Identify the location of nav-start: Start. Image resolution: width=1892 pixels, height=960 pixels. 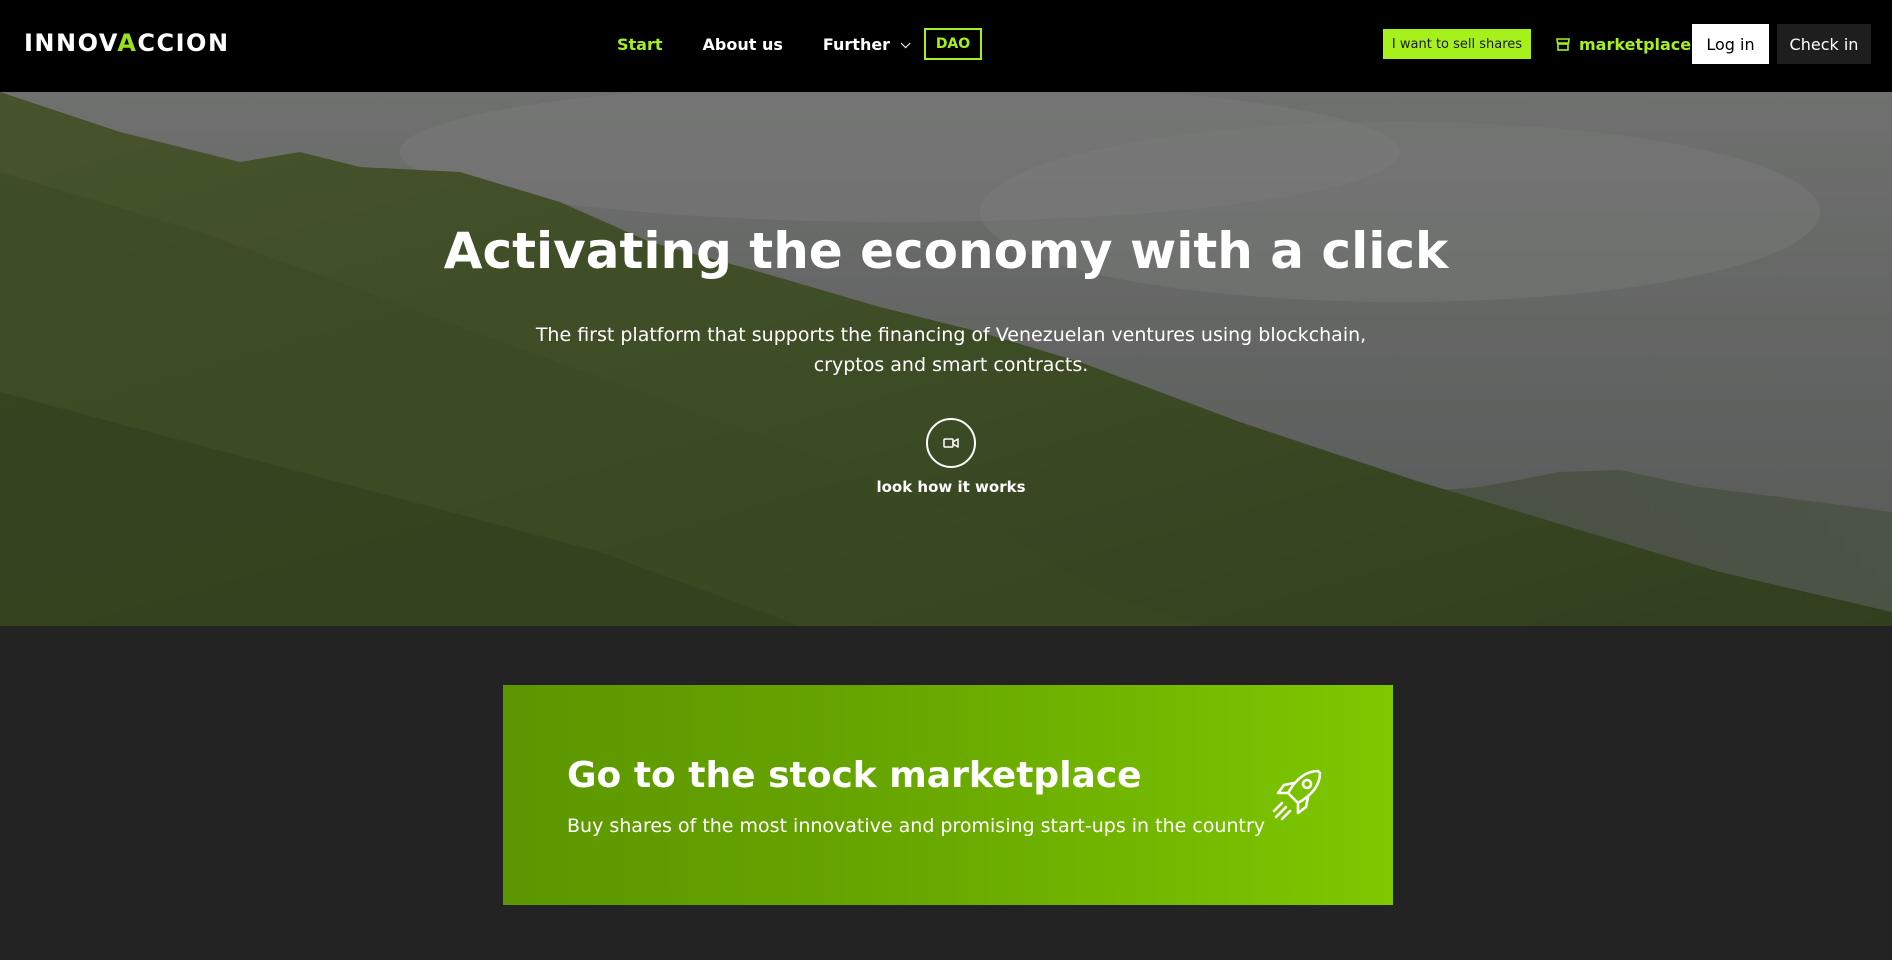
(640, 45).